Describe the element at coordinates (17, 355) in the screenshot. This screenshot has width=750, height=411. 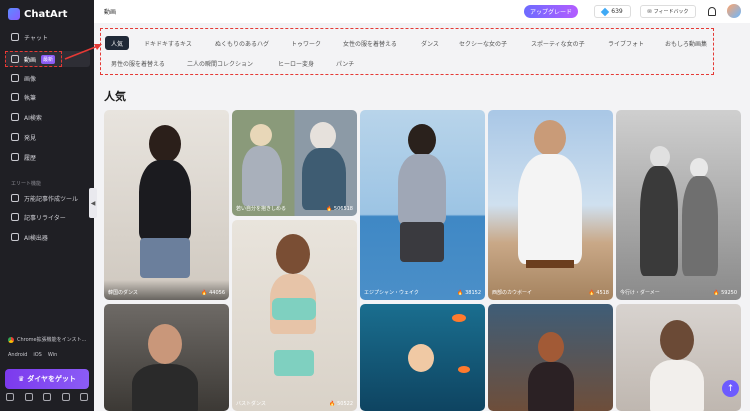
I see `platform-android: Android` at that location.